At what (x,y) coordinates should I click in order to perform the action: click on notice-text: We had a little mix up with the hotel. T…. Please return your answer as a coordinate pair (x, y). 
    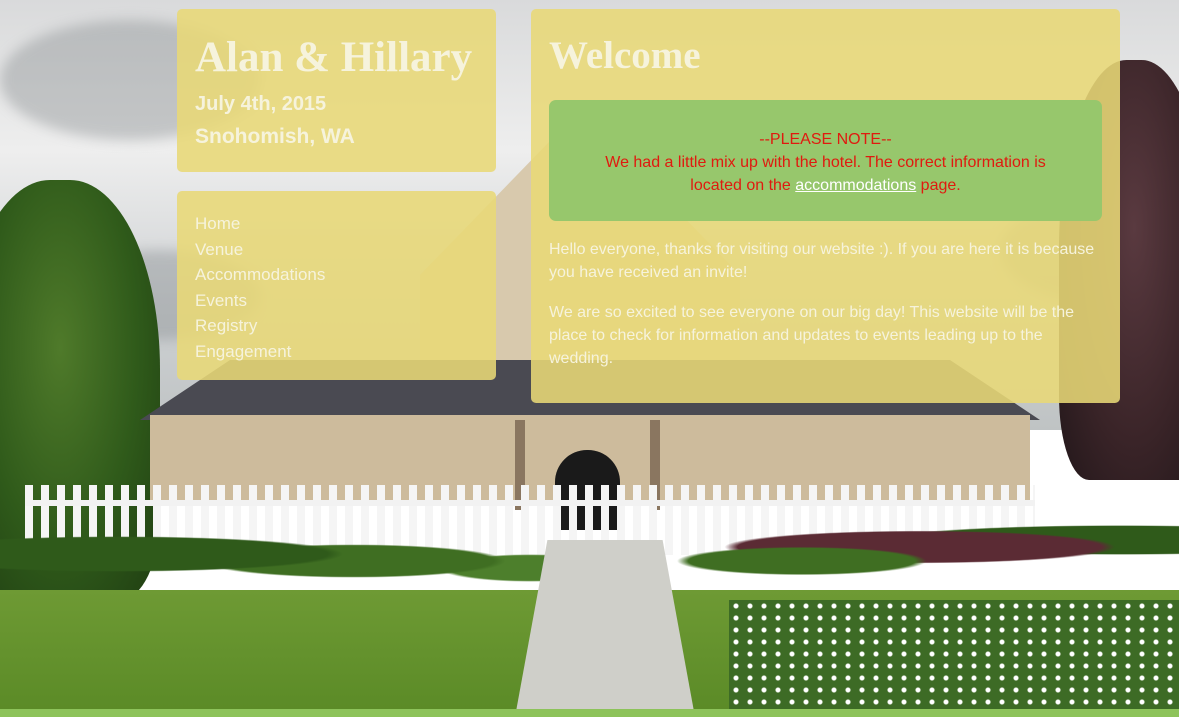
    Looking at the image, I should click on (825, 174).